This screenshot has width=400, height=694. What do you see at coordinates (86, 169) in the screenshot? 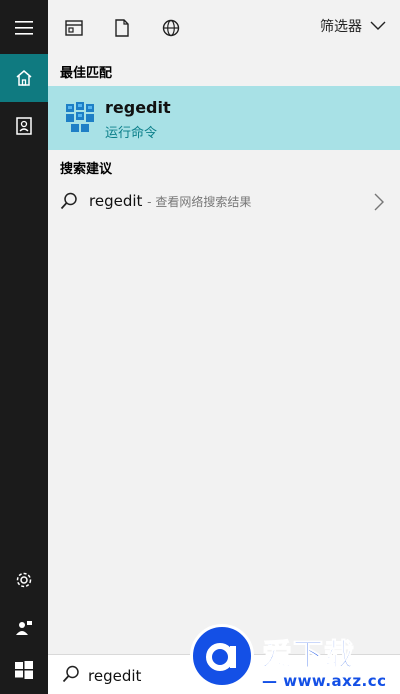
I see `suggestions-heading: 搜索建议` at bounding box center [86, 169].